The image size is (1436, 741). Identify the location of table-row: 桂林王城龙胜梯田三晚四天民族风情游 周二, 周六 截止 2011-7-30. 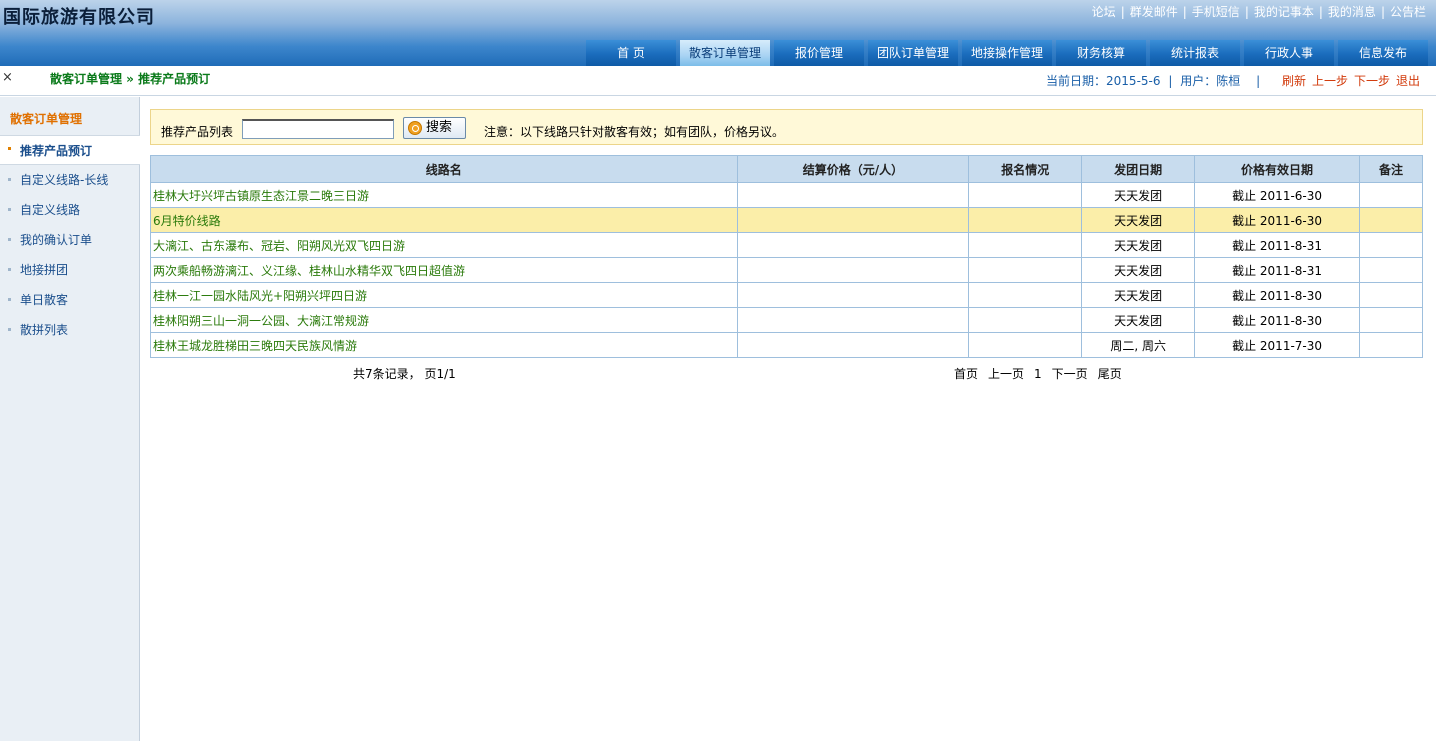
(786, 345).